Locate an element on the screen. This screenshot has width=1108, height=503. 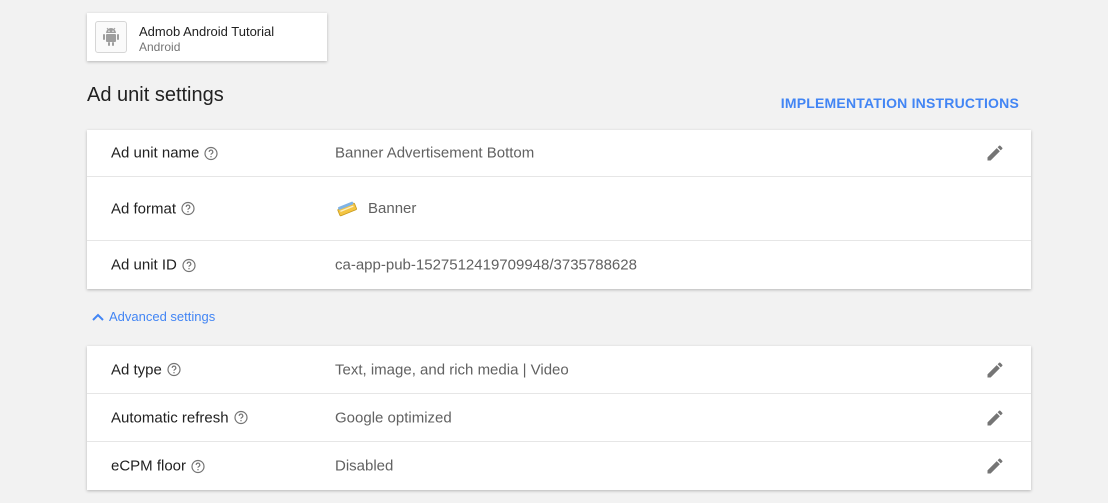
ad-format-row: Ad format Banner is located at coordinates (559, 209).